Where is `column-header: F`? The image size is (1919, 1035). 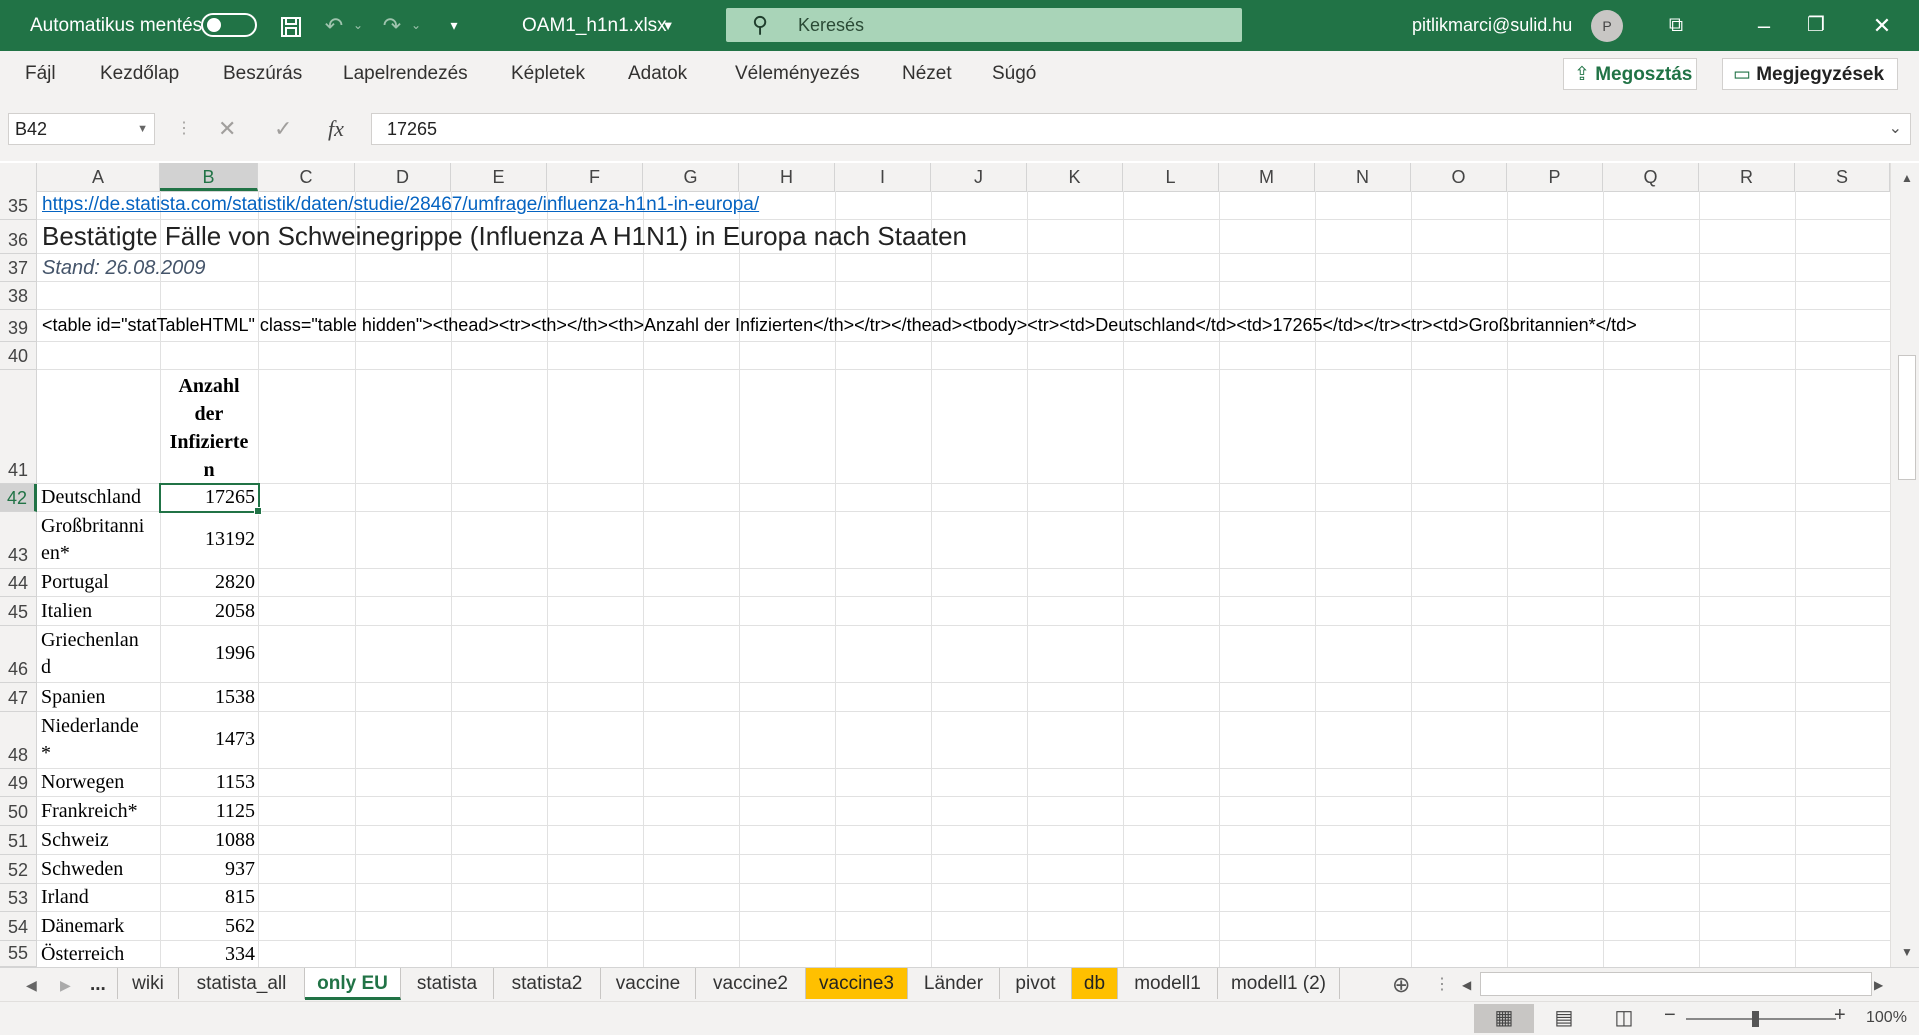
column-header: F is located at coordinates (595, 177).